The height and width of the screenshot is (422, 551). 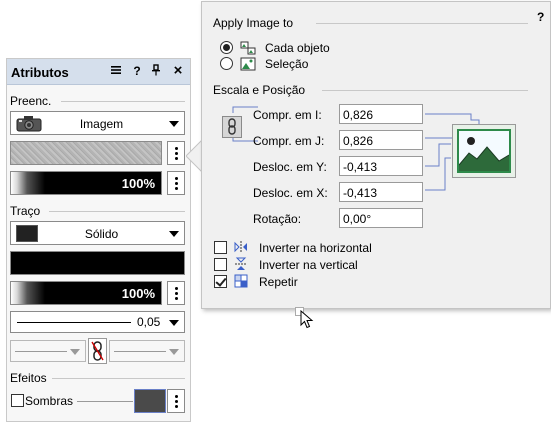 What do you see at coordinates (278, 282) in the screenshot?
I see `repeat-label: Repetir` at bounding box center [278, 282].